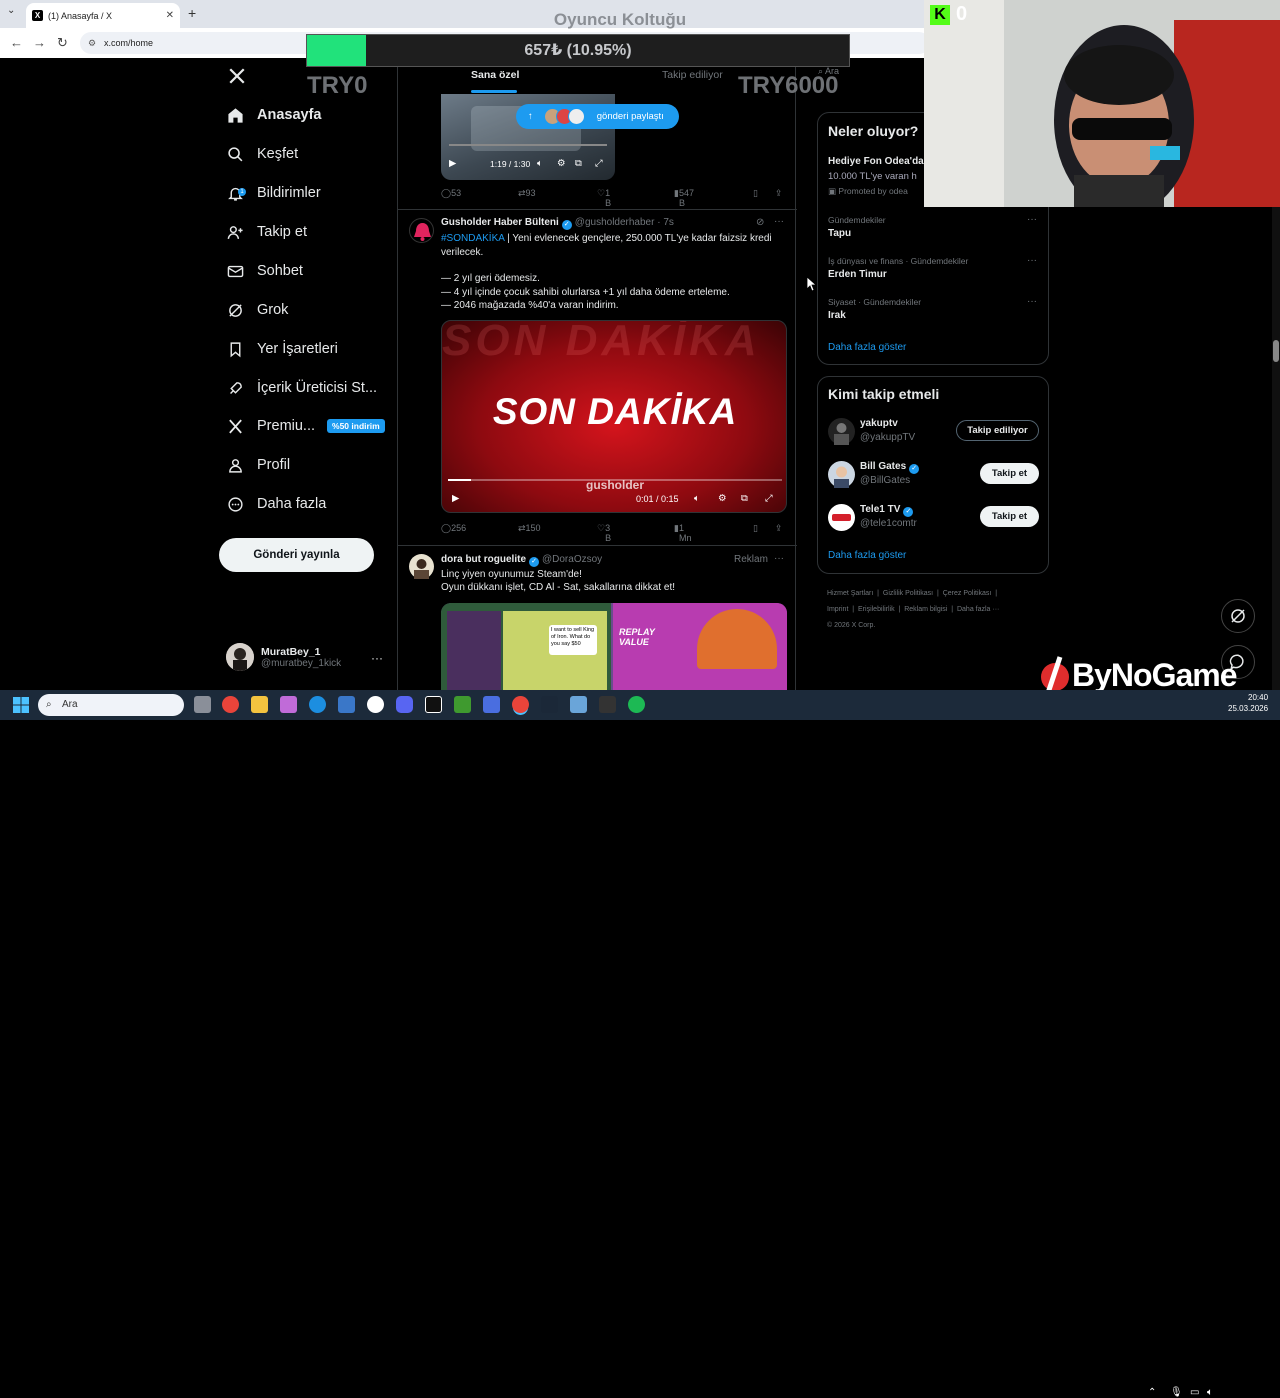 Image resolution: width=1280 pixels, height=1398 pixels. Describe the element at coordinates (604, 198) in the screenshot. I see `post1-like: ♡ 1 B` at that location.